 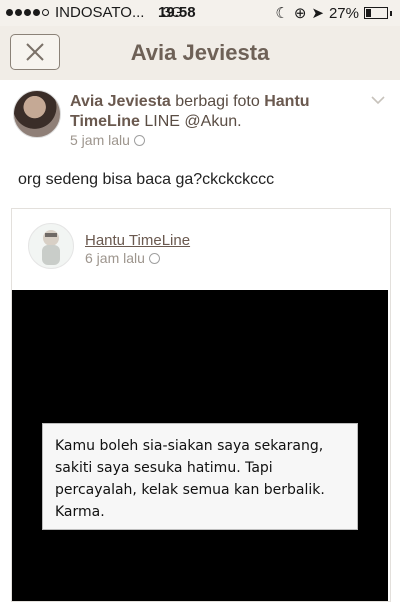 I want to click on shared-author-link: Hantu TimeLine, so click(x=137, y=240).